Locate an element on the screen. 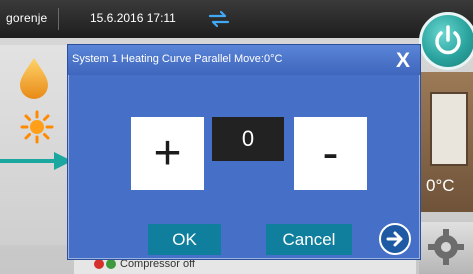 This screenshot has width=473, height=274. datetime: 15.6.2016 17:11 is located at coordinates (133, 18).